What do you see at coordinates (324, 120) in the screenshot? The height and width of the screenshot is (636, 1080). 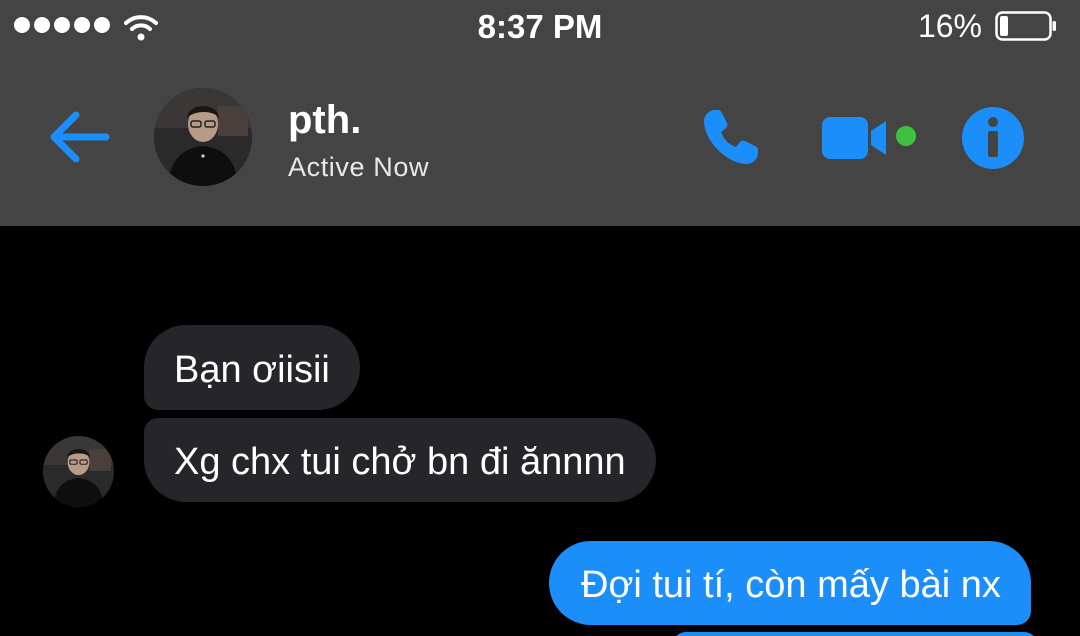 I see `contact-name: pth.` at bounding box center [324, 120].